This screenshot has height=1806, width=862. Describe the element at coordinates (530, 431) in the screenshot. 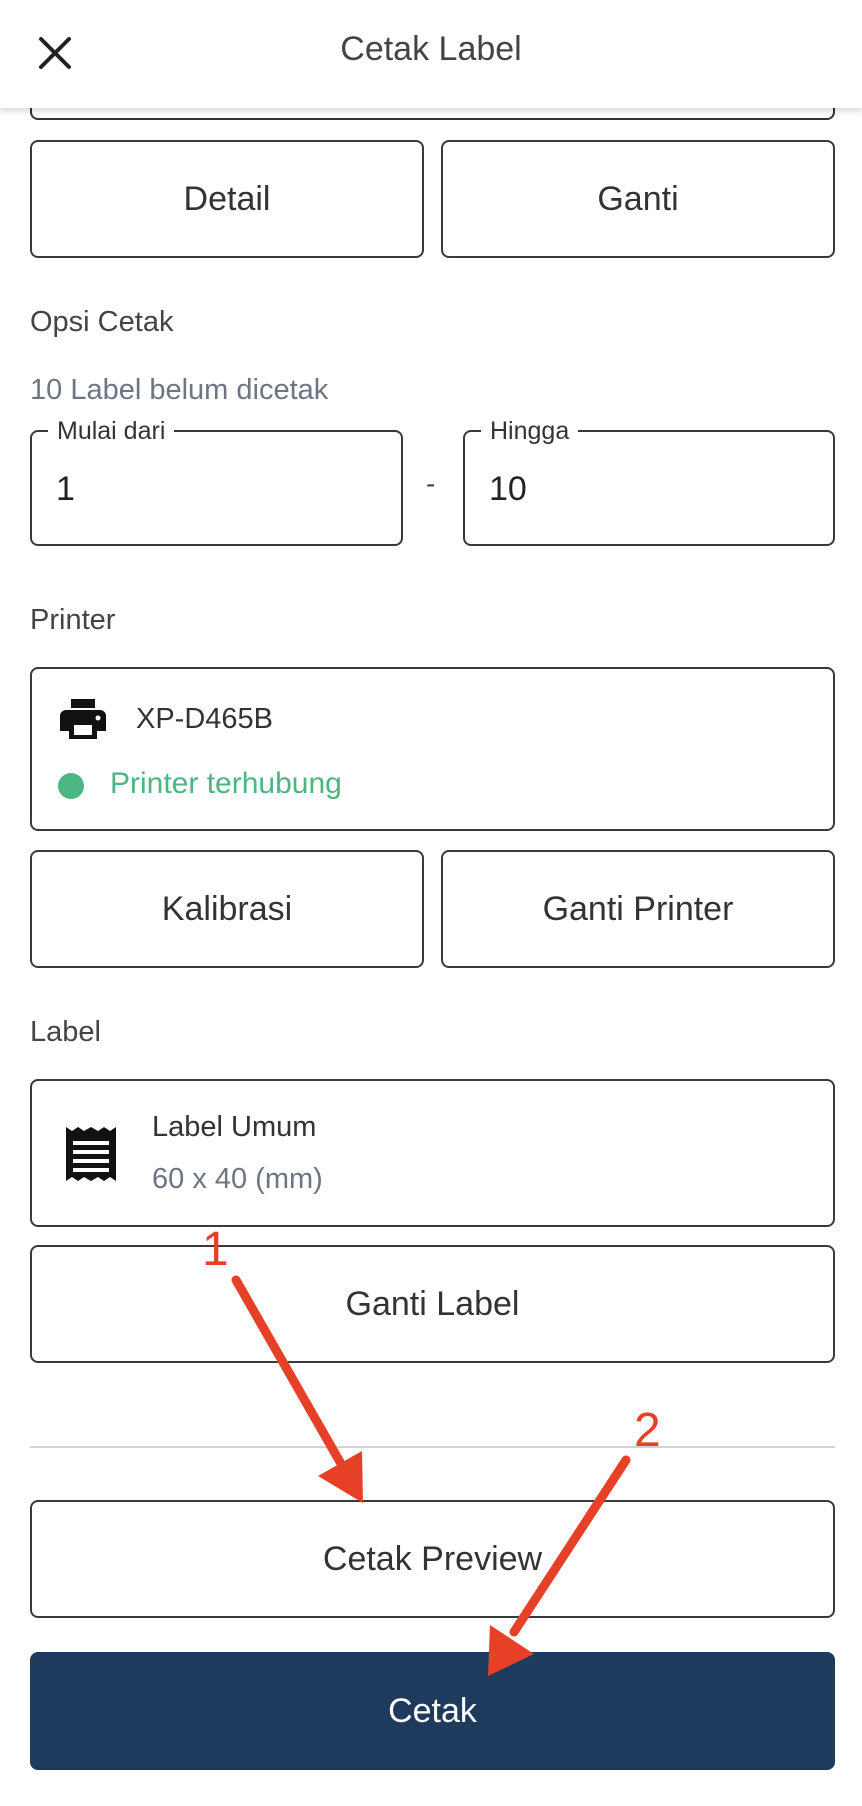

I see `end-field-label: Hingga` at that location.